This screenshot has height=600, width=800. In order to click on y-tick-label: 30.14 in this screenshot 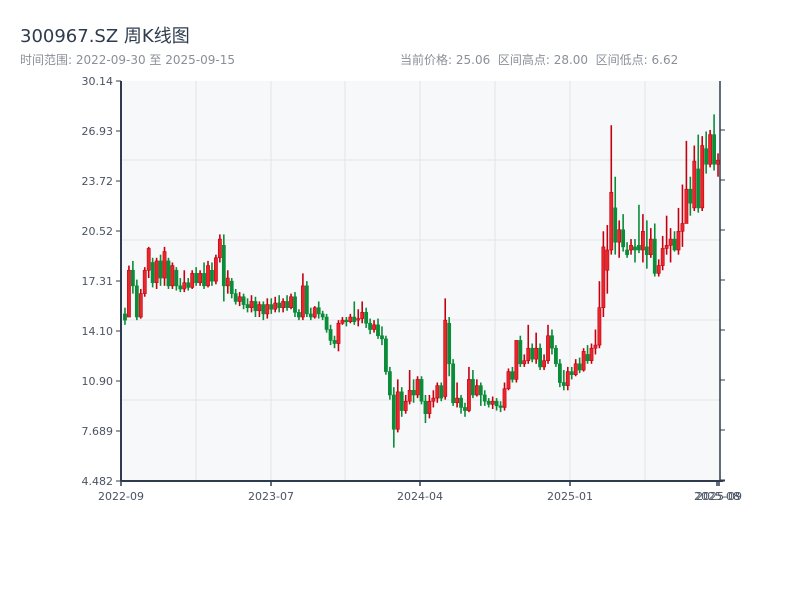, I will do `click(98, 81)`.